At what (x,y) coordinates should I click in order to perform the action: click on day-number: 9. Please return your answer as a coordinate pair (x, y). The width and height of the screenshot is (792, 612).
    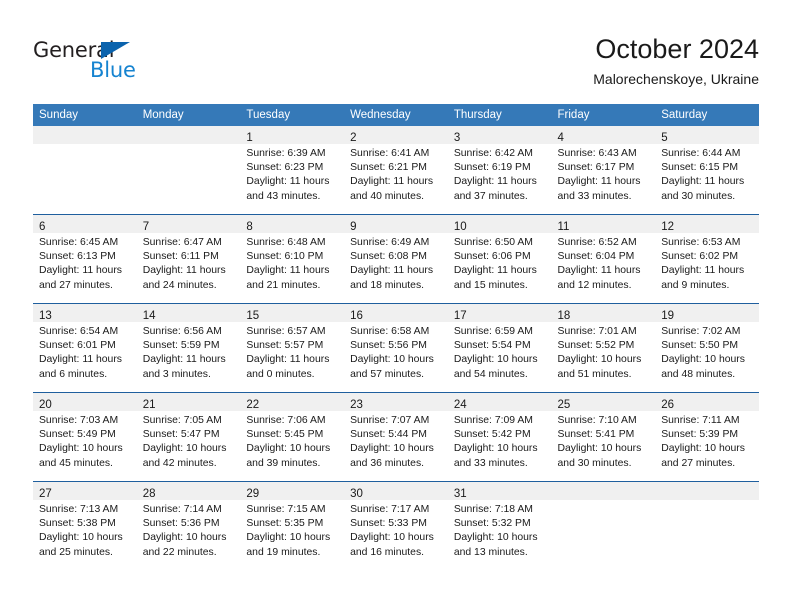
    Looking at the image, I should click on (353, 227).